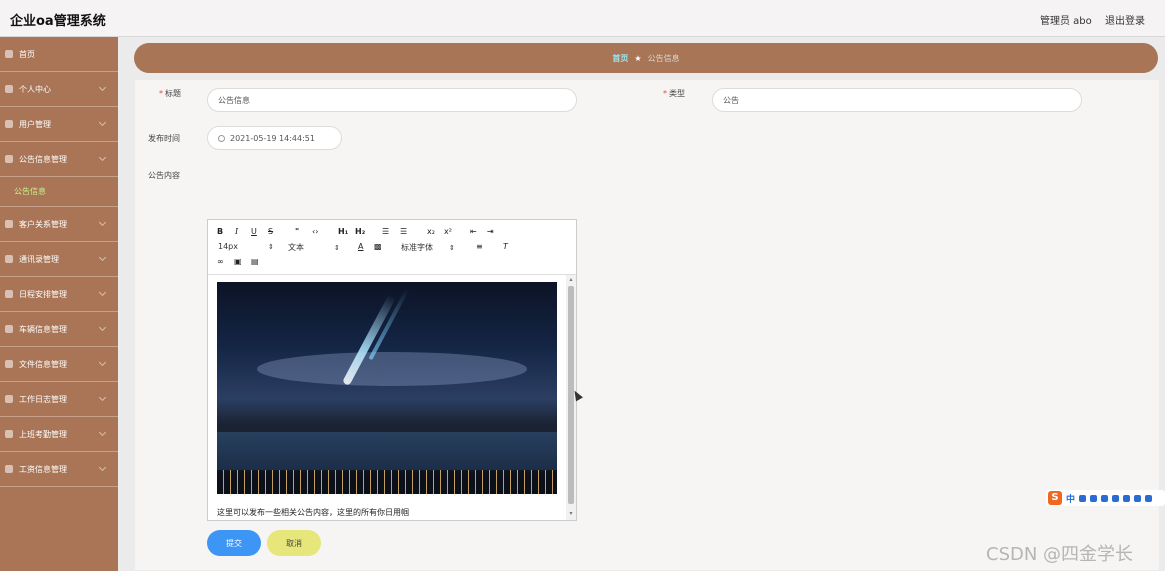 The image size is (1165, 571). I want to click on sidebar-item-label: 个人中心, so click(35, 89).